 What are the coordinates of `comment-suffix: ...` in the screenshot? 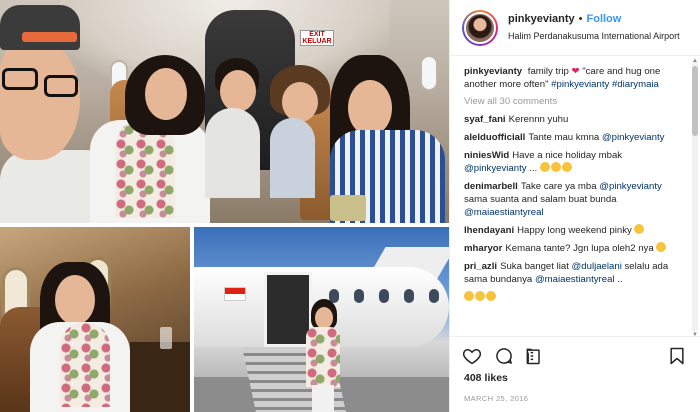 It's located at (532, 168).